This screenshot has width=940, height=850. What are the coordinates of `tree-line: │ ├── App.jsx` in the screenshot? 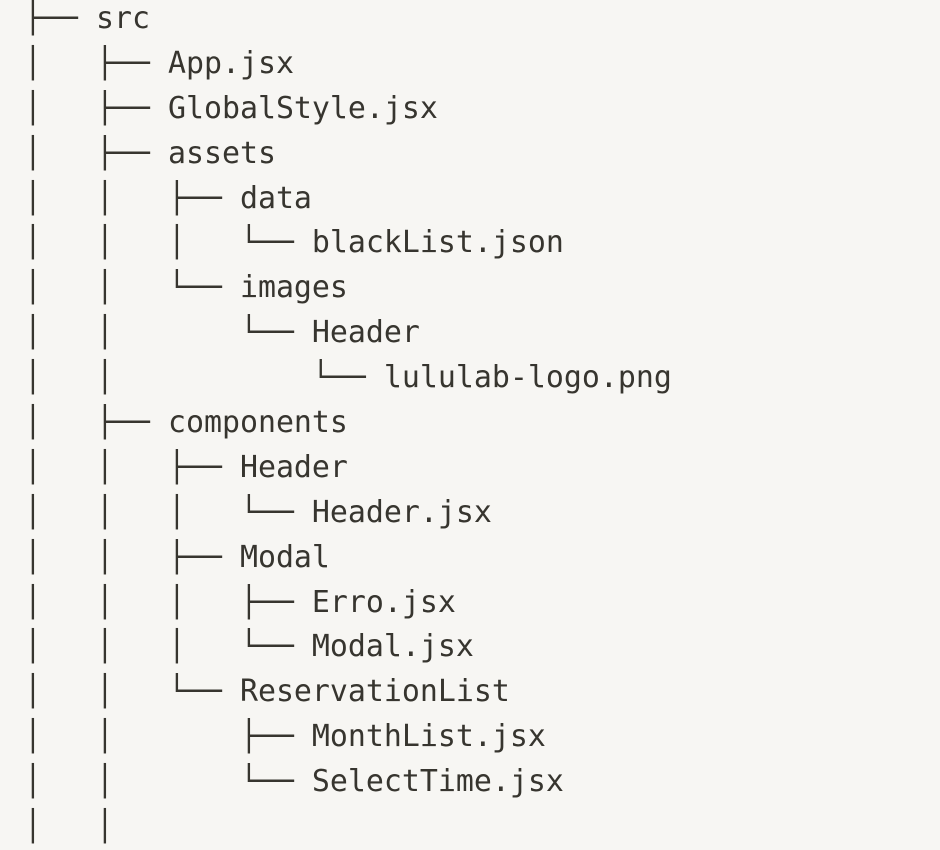 It's located at (159, 63).